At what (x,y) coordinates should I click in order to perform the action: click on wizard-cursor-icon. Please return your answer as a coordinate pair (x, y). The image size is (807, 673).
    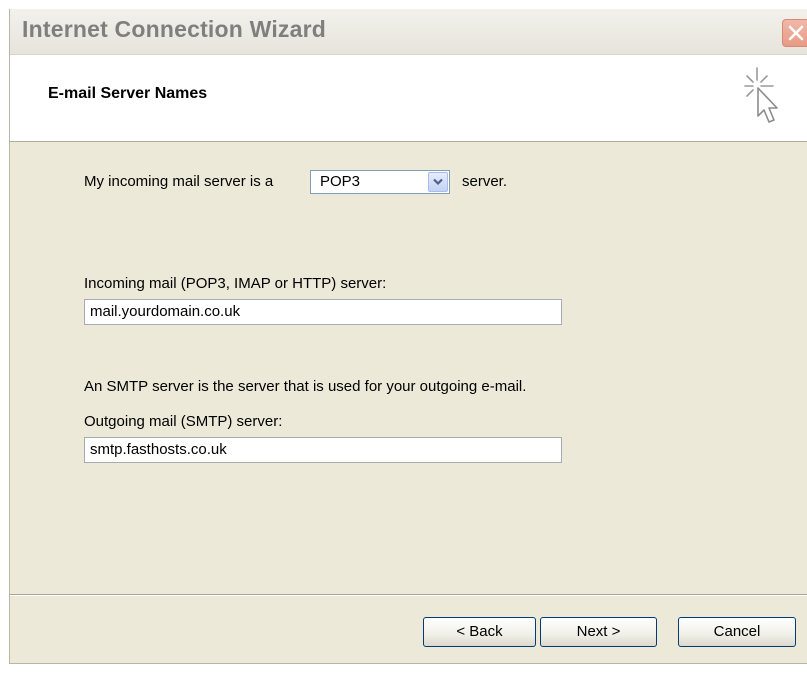
    Looking at the image, I should click on (761, 95).